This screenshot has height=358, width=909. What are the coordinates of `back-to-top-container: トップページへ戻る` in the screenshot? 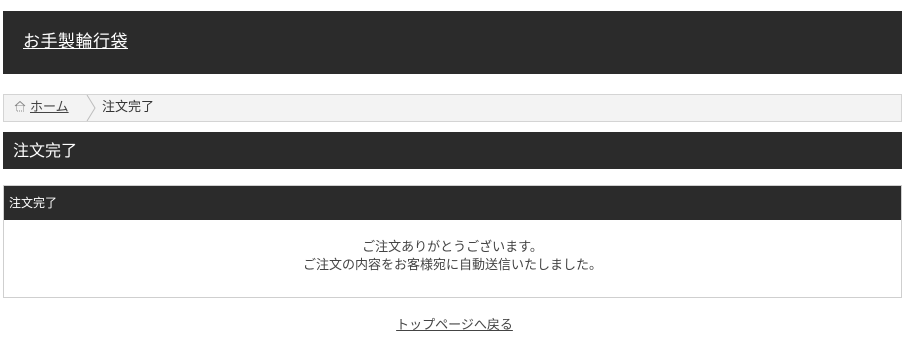 It's located at (454, 326).